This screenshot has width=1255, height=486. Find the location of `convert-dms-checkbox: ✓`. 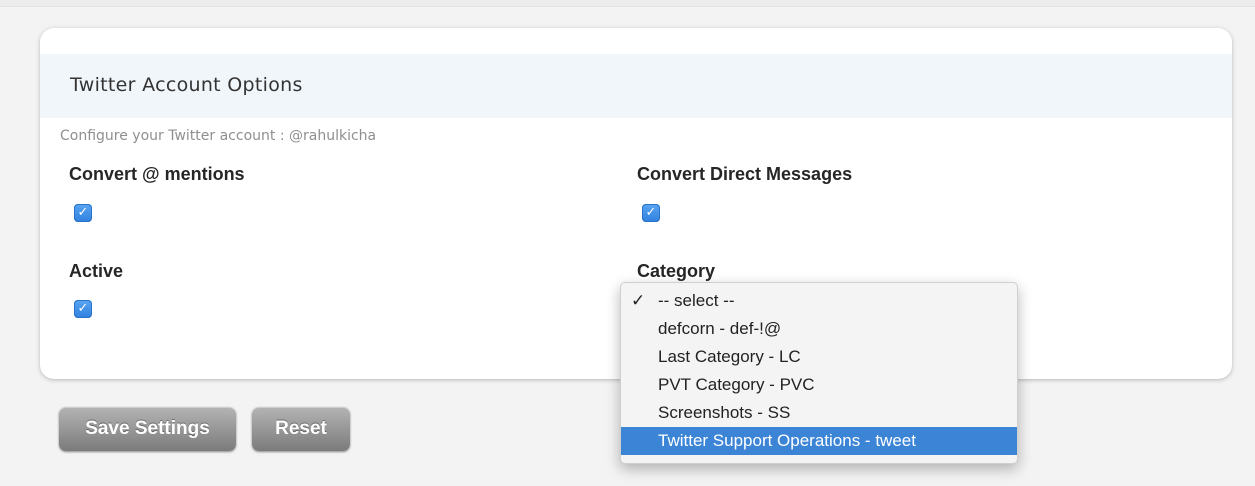

convert-dms-checkbox: ✓ is located at coordinates (651, 213).